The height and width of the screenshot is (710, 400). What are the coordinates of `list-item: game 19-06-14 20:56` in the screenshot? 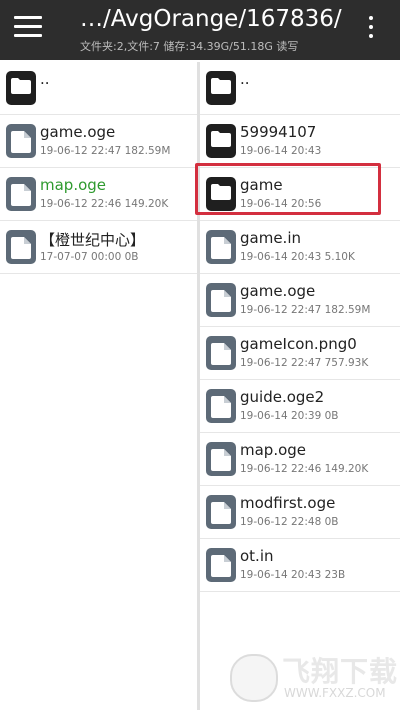 It's located at (300, 194).